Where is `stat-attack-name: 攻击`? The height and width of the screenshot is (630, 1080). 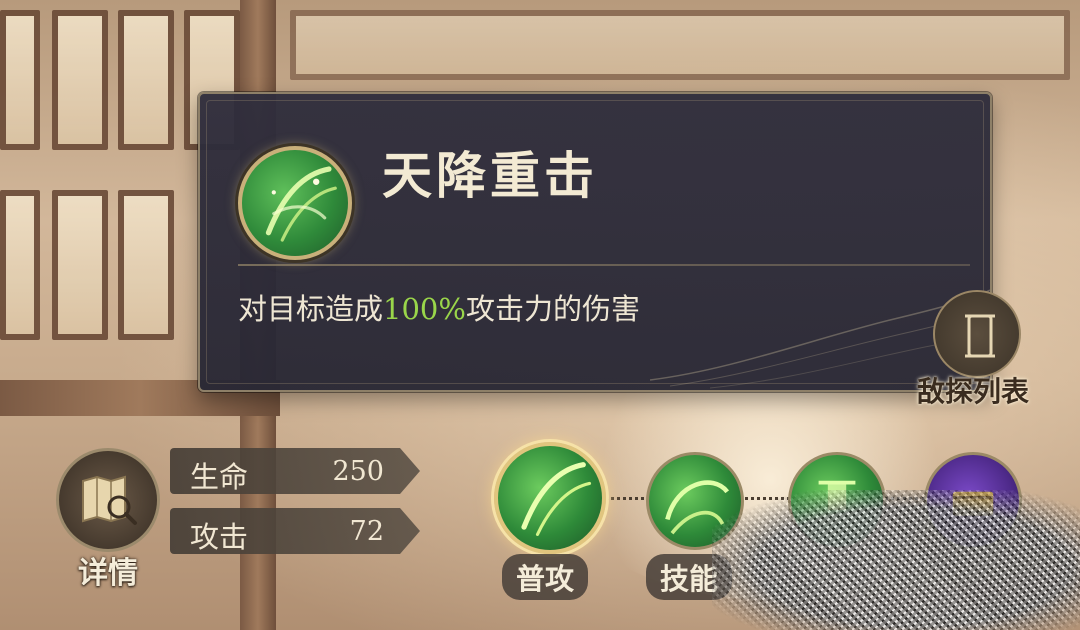
stat-attack-name: 攻击 is located at coordinates (219, 537).